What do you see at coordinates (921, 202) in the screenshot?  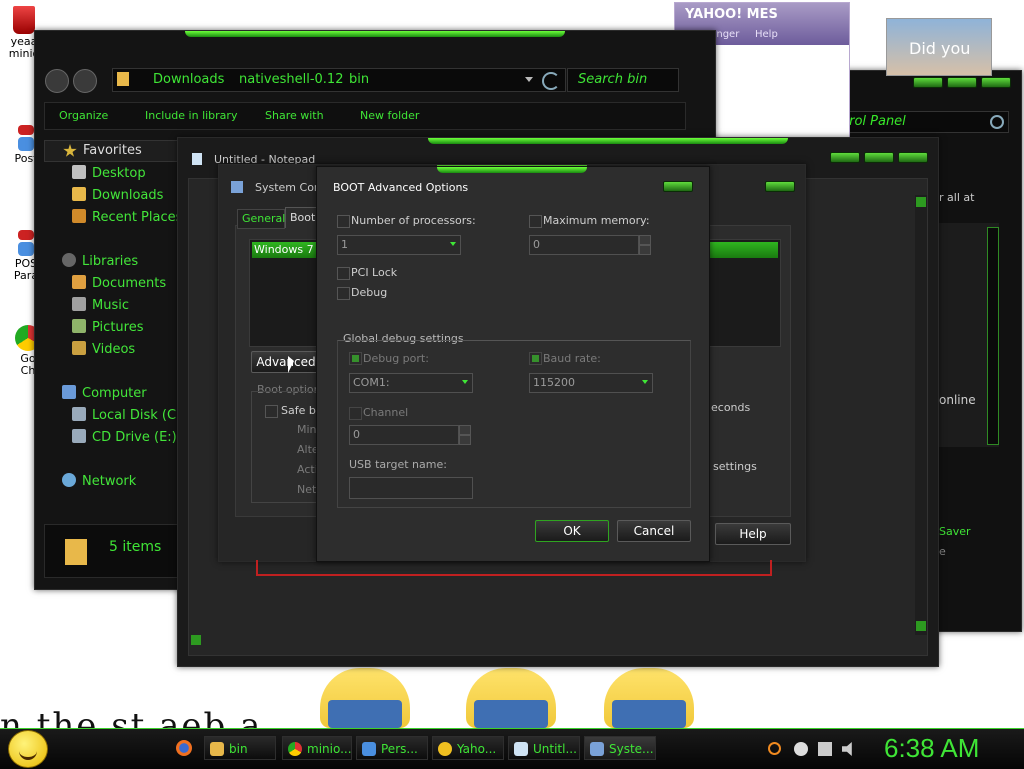 I see `scroll-up-icon` at bounding box center [921, 202].